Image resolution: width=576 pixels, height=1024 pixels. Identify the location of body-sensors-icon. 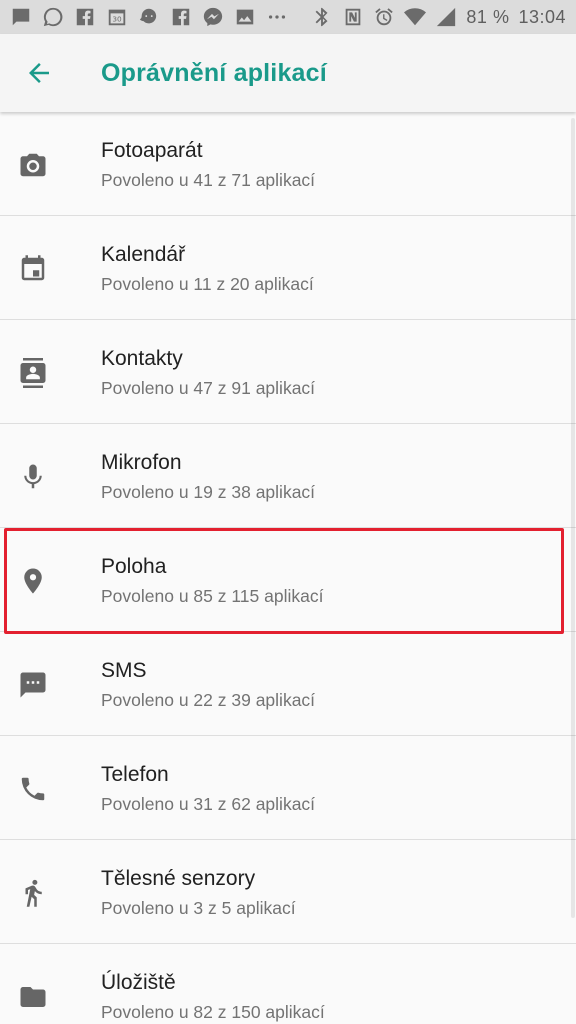
(33, 893).